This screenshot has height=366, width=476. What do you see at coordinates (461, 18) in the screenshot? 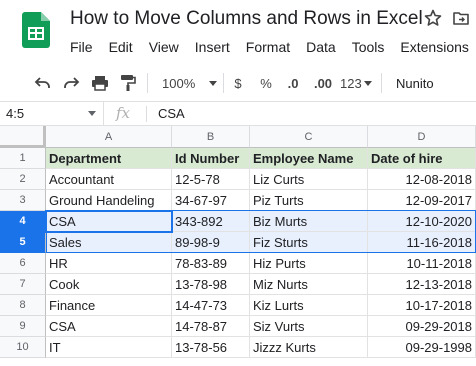
I see `move-to-folder-icon` at bounding box center [461, 18].